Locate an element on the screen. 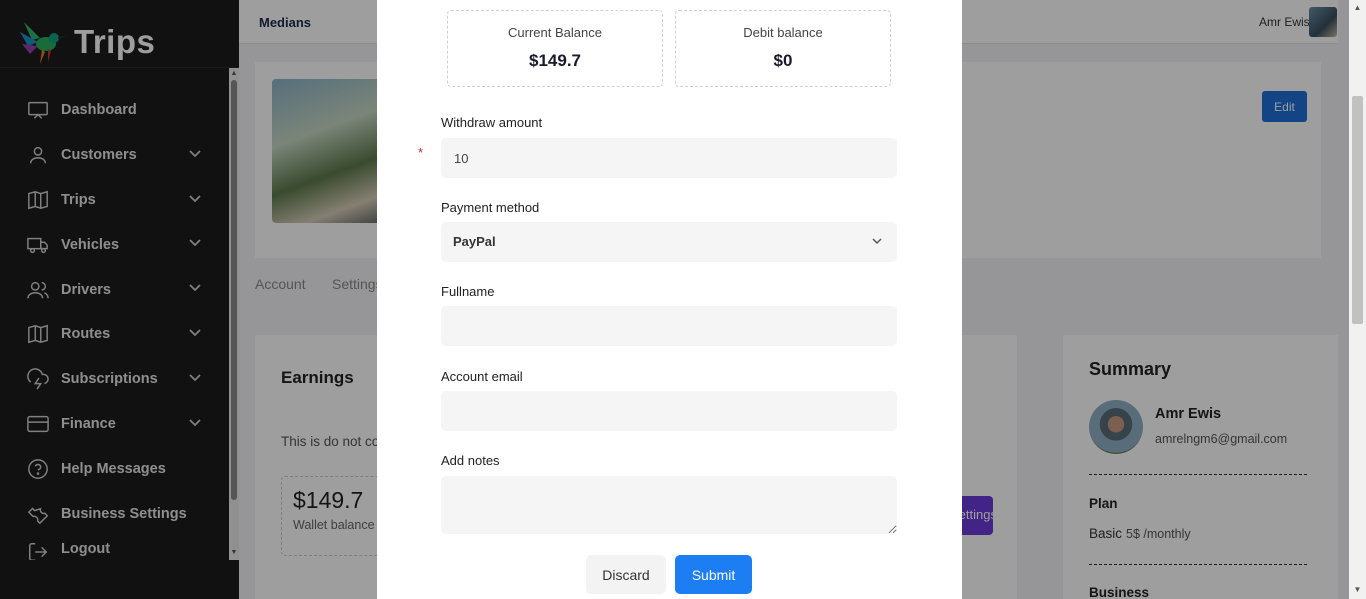 The width and height of the screenshot is (1366, 599). chevron-down-icon is located at coordinates (877, 241).